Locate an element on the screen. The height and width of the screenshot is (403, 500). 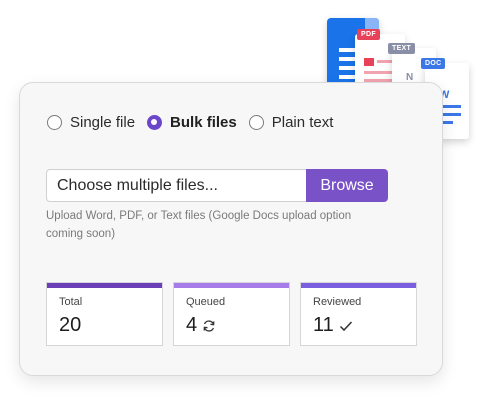
check-icon is located at coordinates (345, 325).